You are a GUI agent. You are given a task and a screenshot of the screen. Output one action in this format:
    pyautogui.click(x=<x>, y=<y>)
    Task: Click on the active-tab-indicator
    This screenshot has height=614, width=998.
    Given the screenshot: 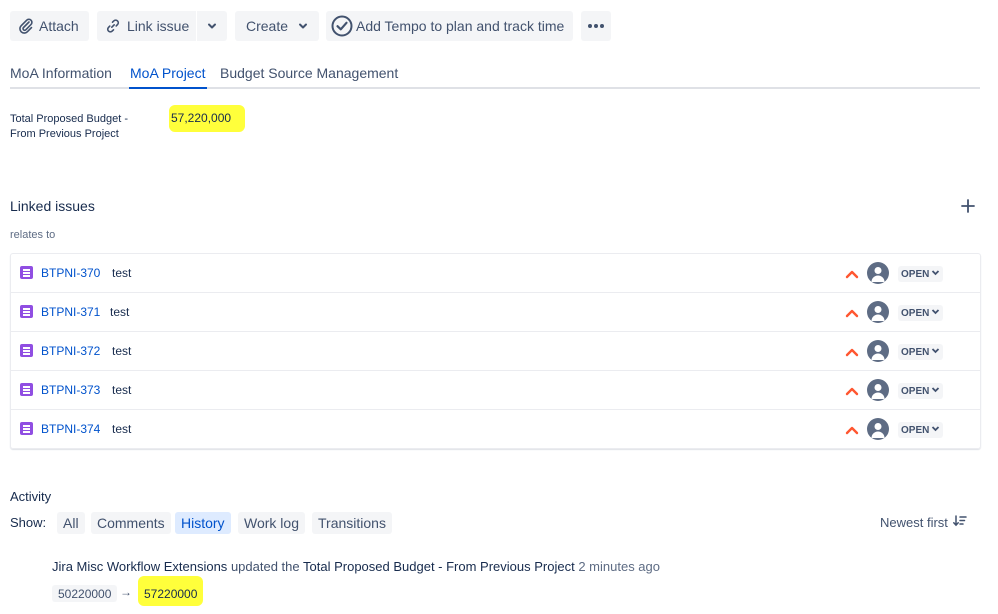 What is the action you would take?
    pyautogui.click(x=168, y=88)
    